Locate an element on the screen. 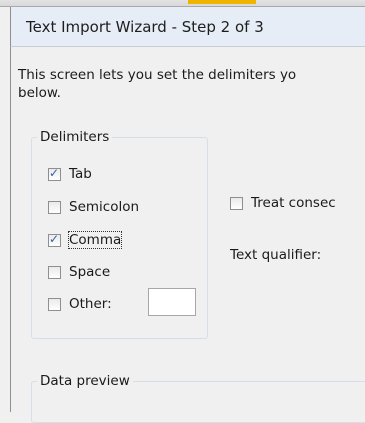 The width and height of the screenshot is (365, 423). other-checkbox is located at coordinates (54, 304).